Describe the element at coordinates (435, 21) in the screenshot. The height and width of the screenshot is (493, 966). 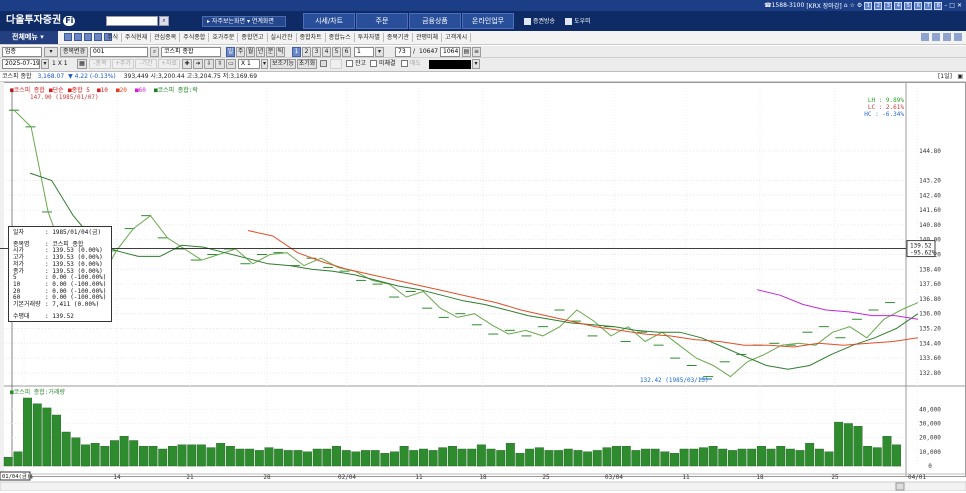
I see `tab-products: 금융상품` at that location.